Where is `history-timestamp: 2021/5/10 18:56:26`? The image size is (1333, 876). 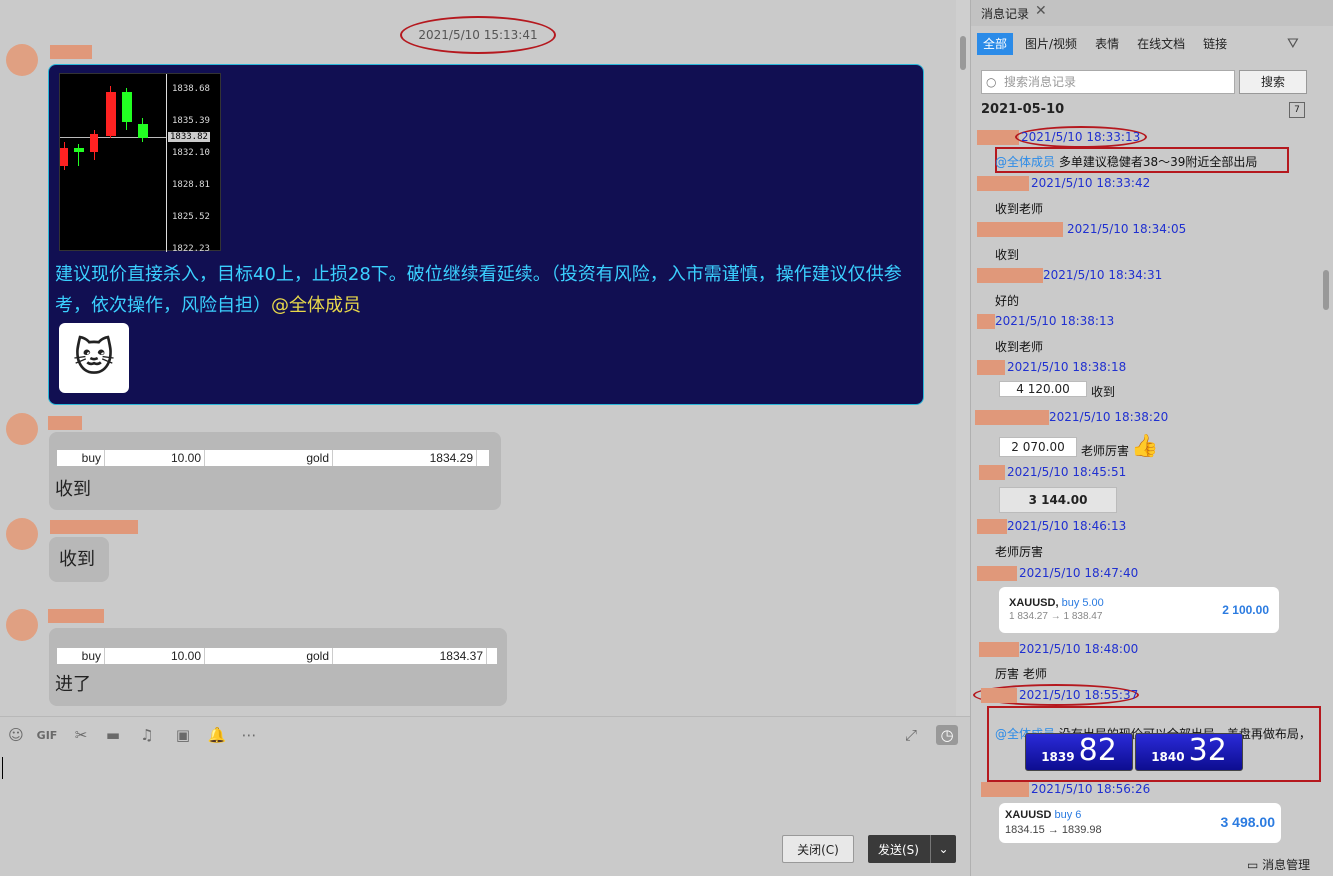 history-timestamp: 2021/5/10 18:56:26 is located at coordinates (1091, 789).